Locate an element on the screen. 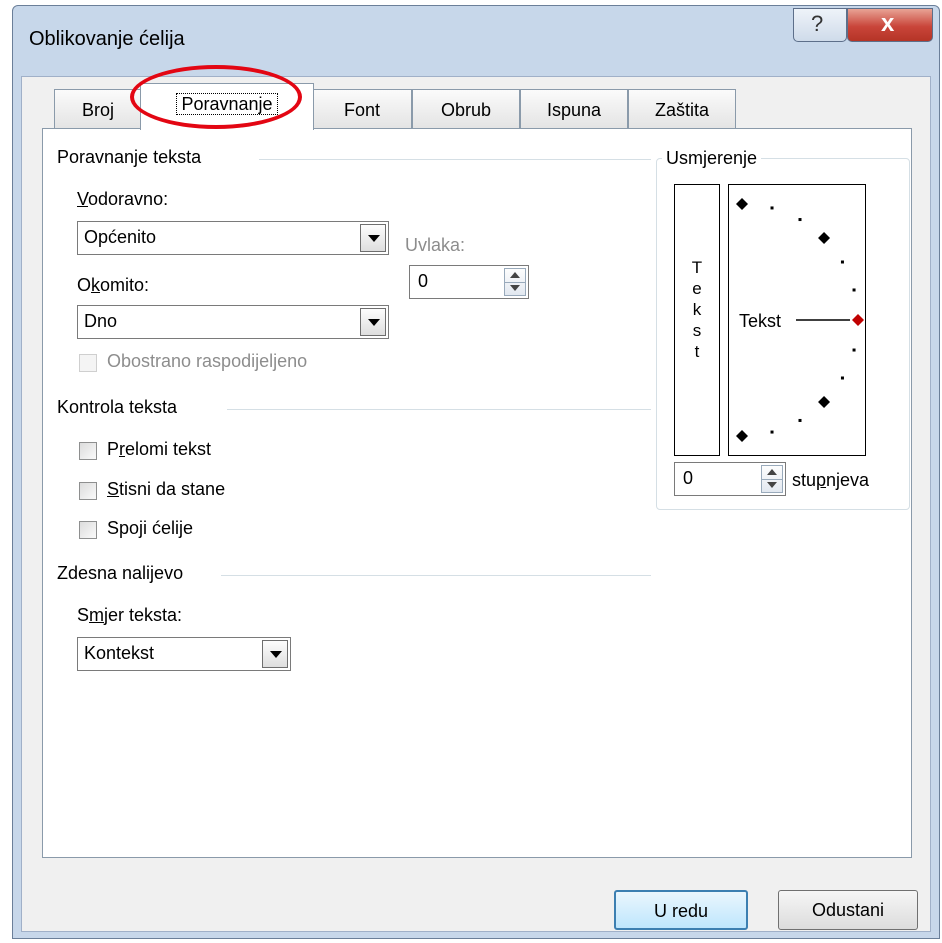  tab-label: Font is located at coordinates (362, 110).